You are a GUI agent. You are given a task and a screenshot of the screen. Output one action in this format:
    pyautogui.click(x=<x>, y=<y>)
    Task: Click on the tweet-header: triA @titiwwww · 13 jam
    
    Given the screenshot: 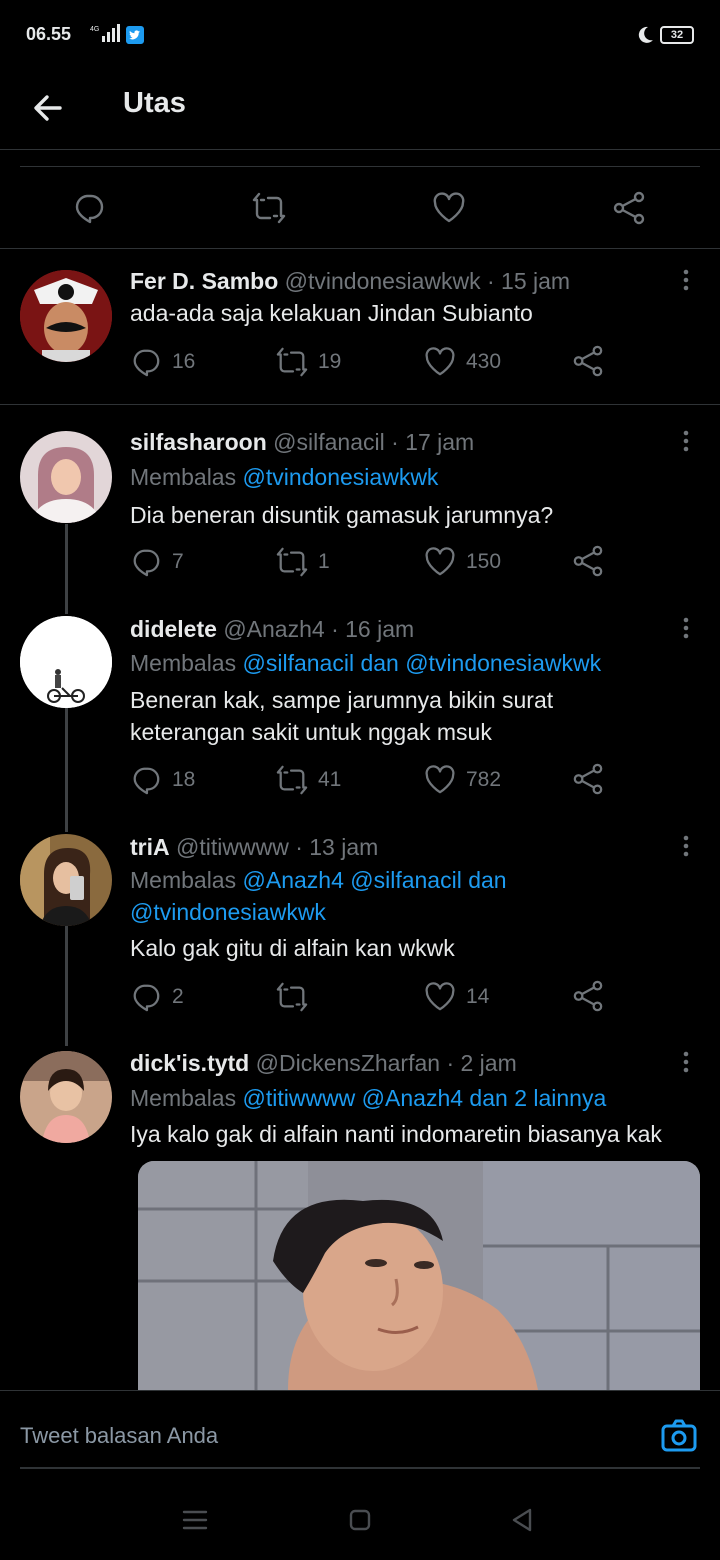 What is the action you would take?
    pyautogui.click(x=254, y=847)
    